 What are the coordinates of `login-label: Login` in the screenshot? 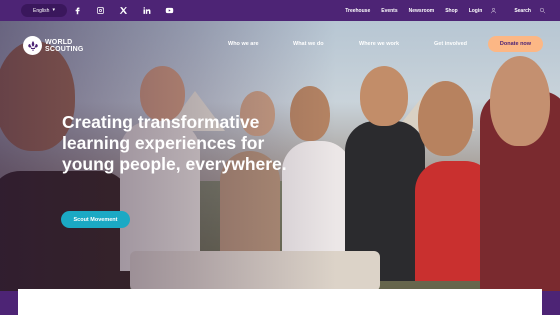 It's located at (475, 10).